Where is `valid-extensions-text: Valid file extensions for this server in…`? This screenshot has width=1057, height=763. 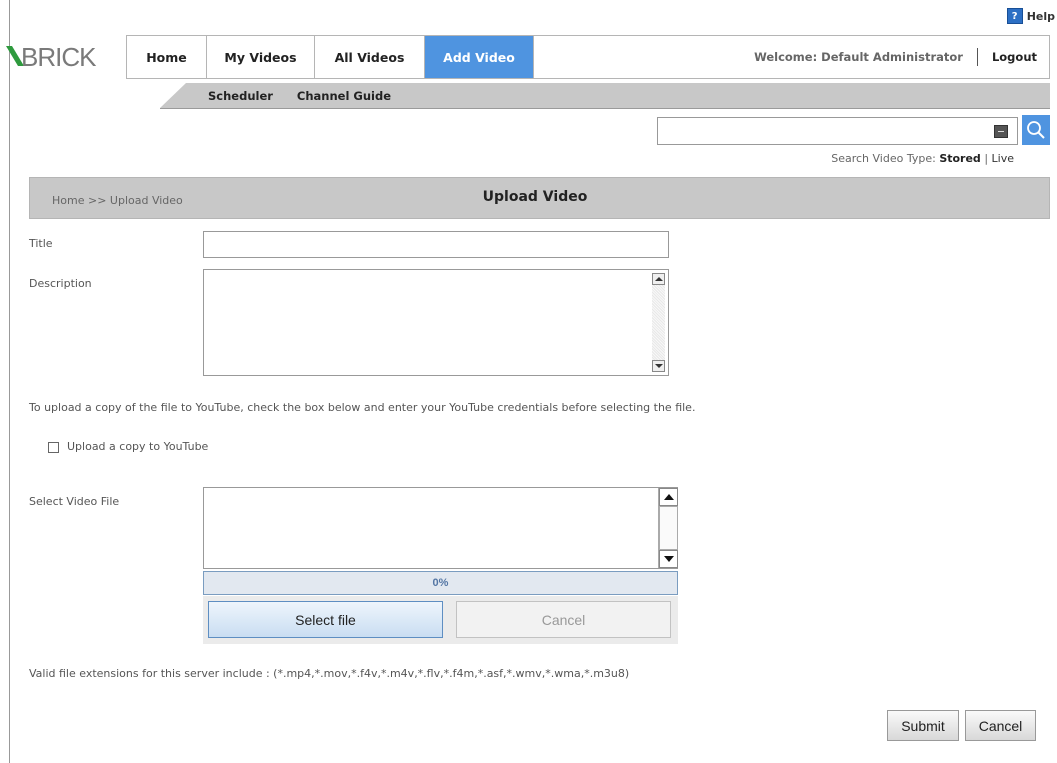
valid-extensions-text: Valid file extensions for this server in… is located at coordinates (329, 673).